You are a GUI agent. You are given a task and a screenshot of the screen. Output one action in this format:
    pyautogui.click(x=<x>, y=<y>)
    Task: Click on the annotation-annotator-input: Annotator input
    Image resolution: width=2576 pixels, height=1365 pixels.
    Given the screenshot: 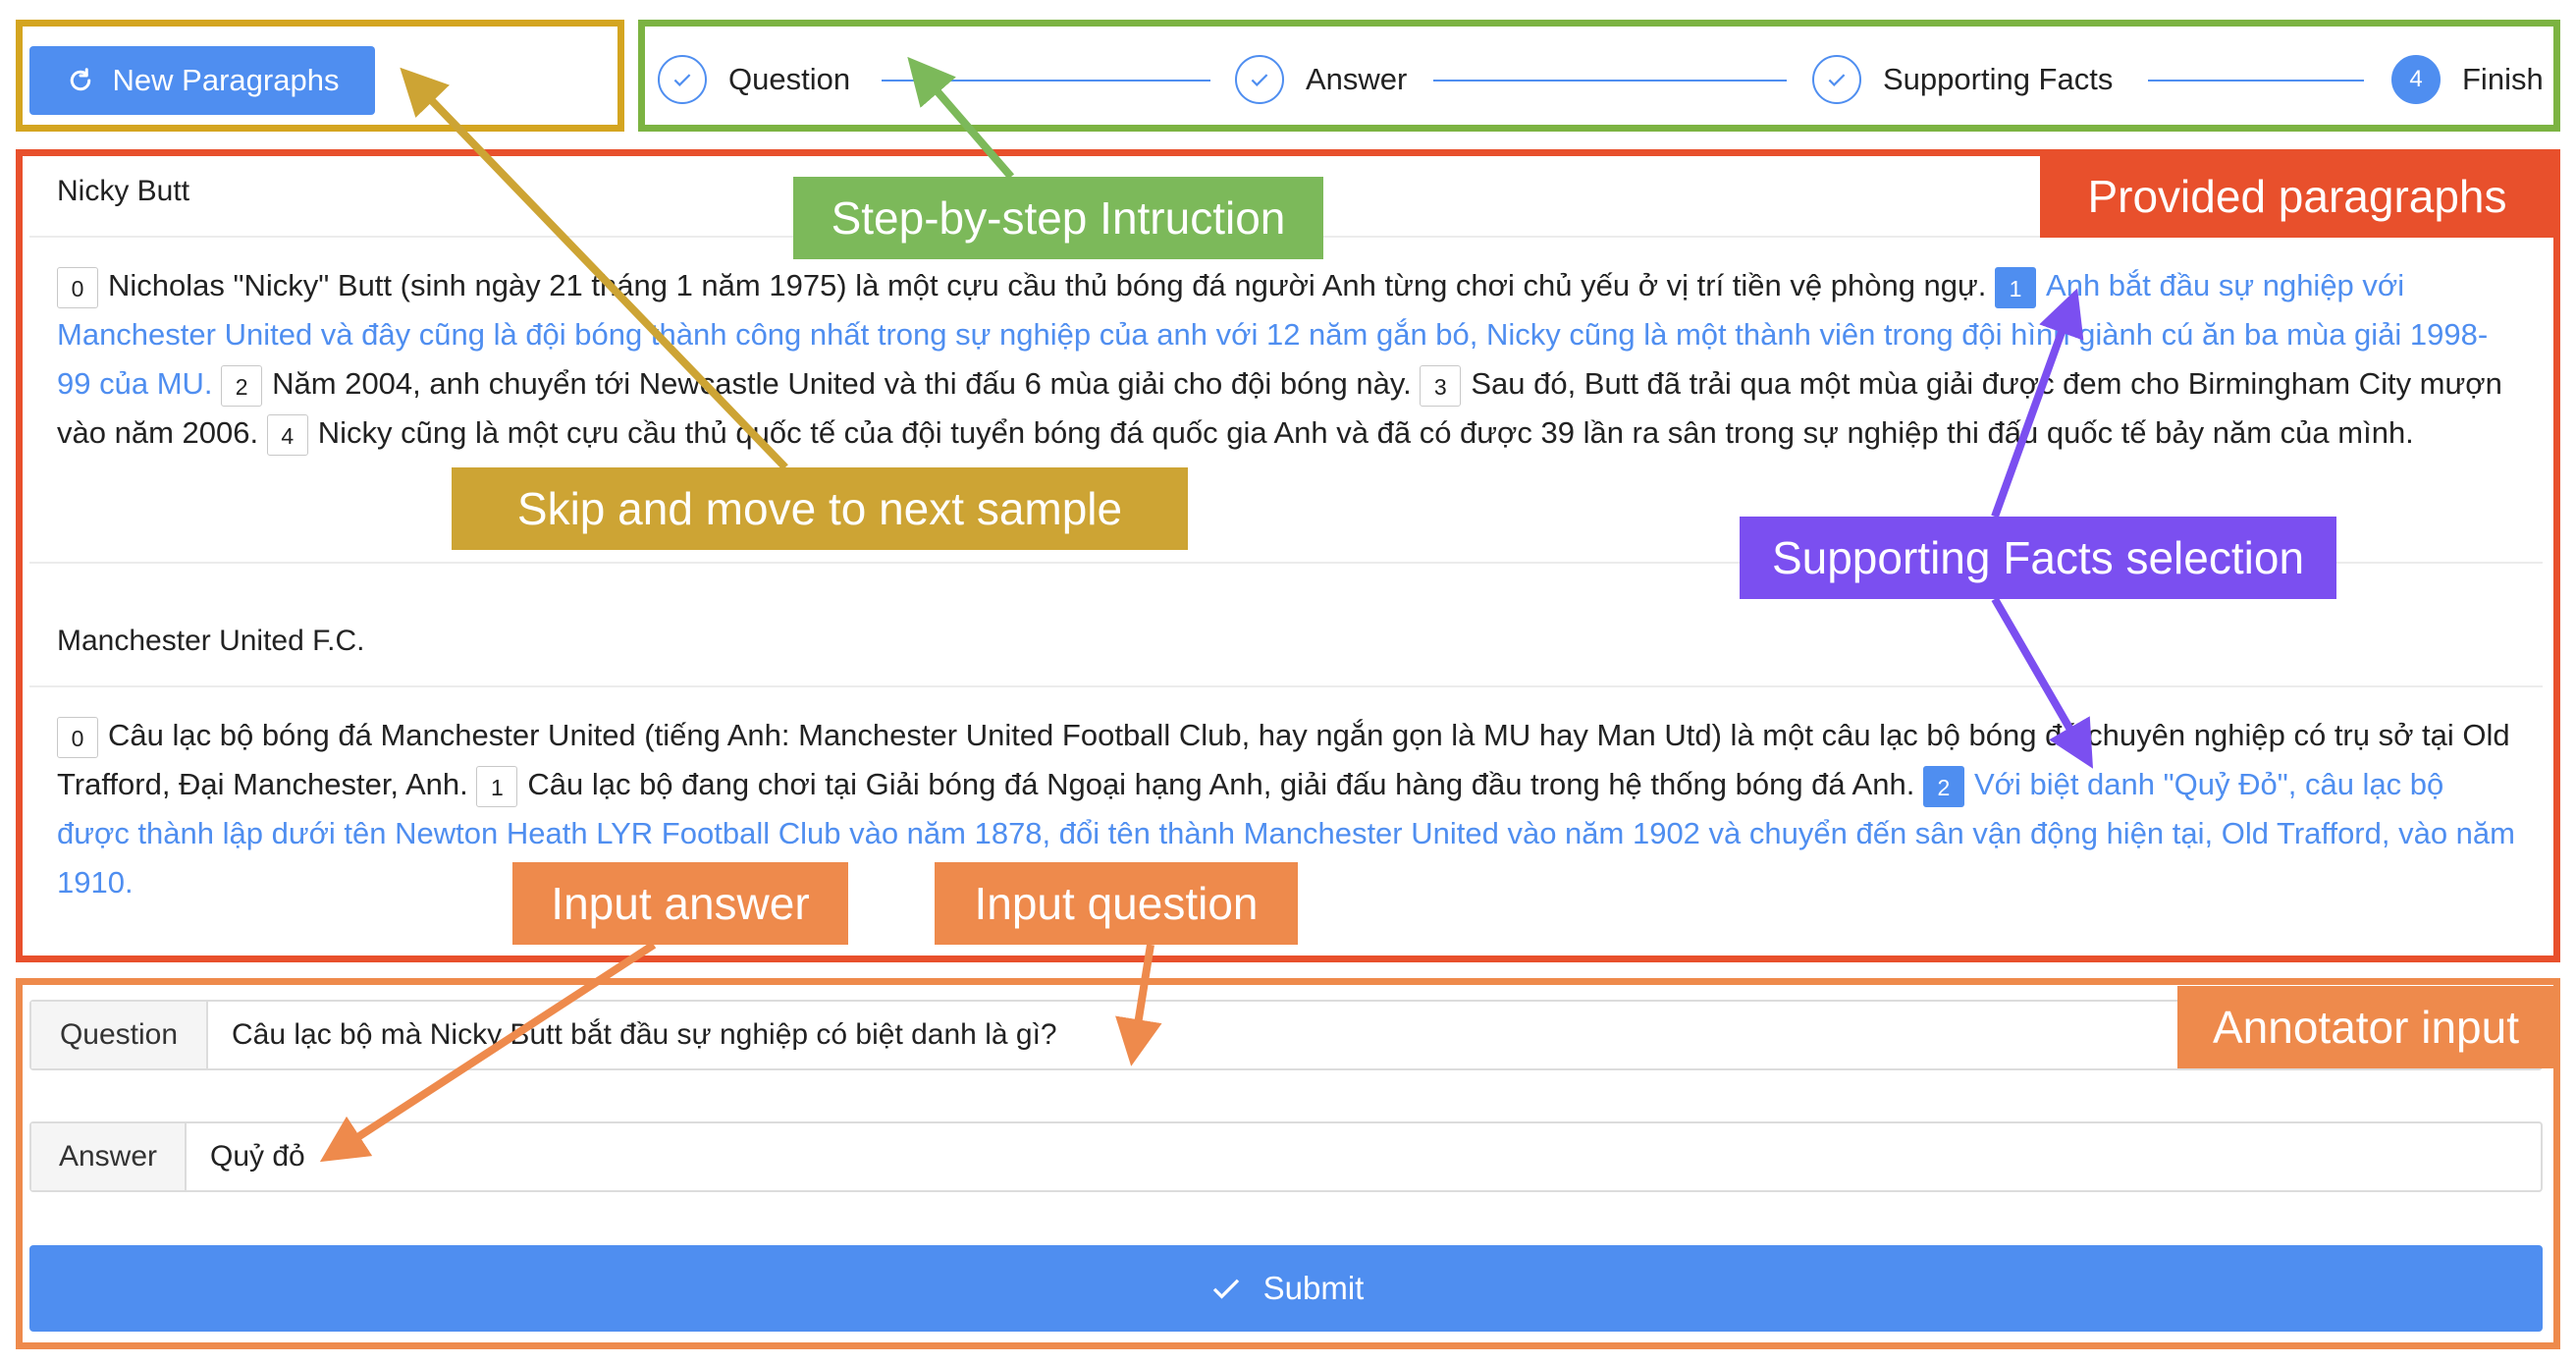 What is the action you would take?
    pyautogui.click(x=2365, y=1027)
    